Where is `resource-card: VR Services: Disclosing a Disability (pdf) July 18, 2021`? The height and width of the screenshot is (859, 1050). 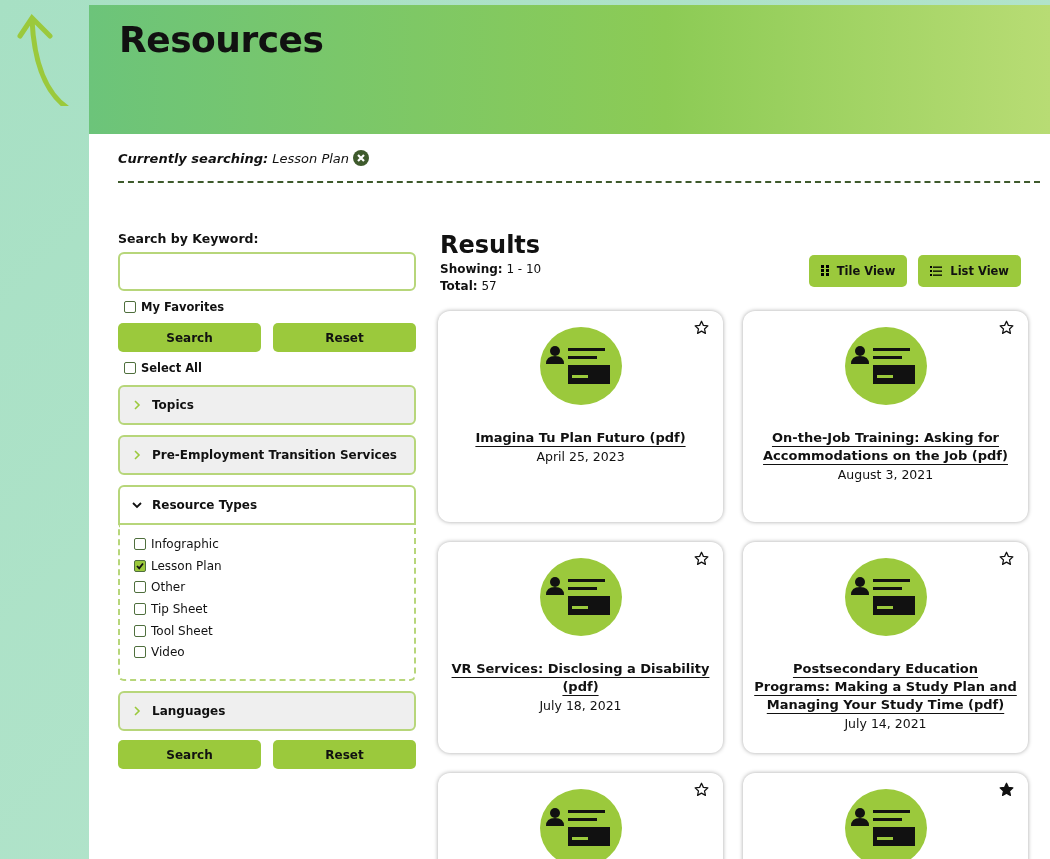
resource-card: VR Services: Disclosing a Disability (pdf) July 18, 2021 is located at coordinates (580, 647).